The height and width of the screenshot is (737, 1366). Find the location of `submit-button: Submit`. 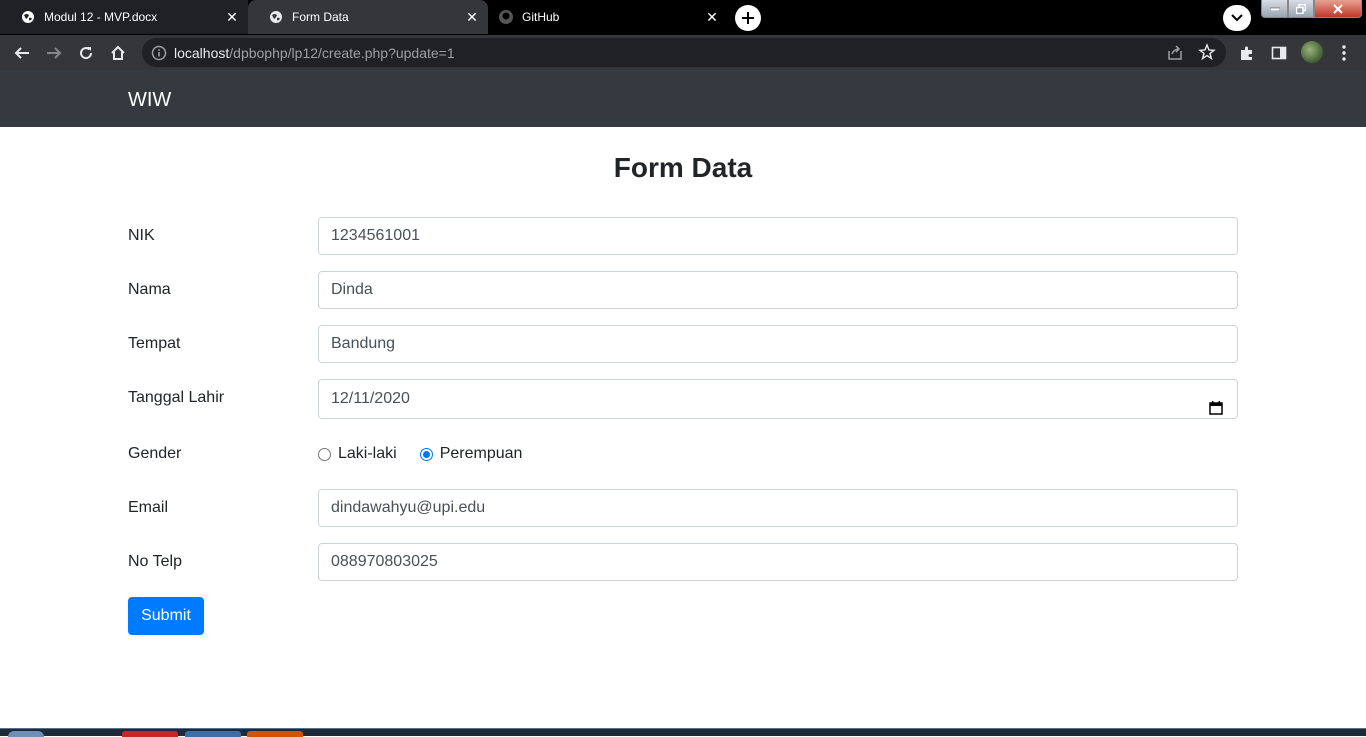

submit-button: Submit is located at coordinates (166, 616).